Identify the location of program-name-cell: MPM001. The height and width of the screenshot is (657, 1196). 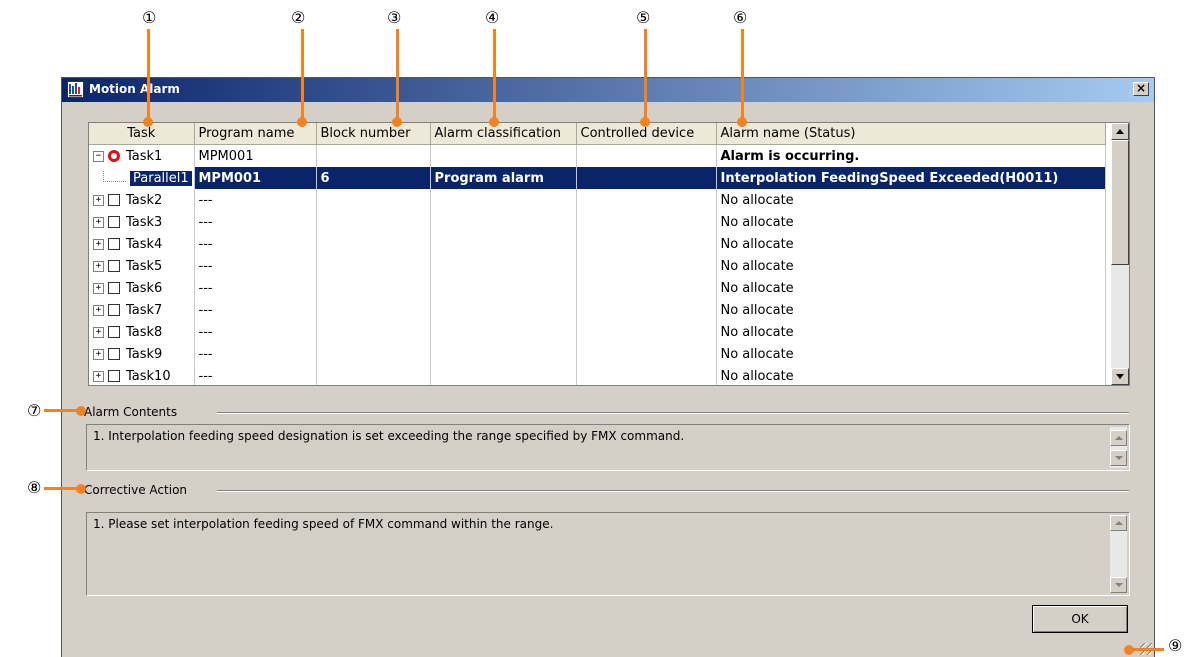
(255, 178).